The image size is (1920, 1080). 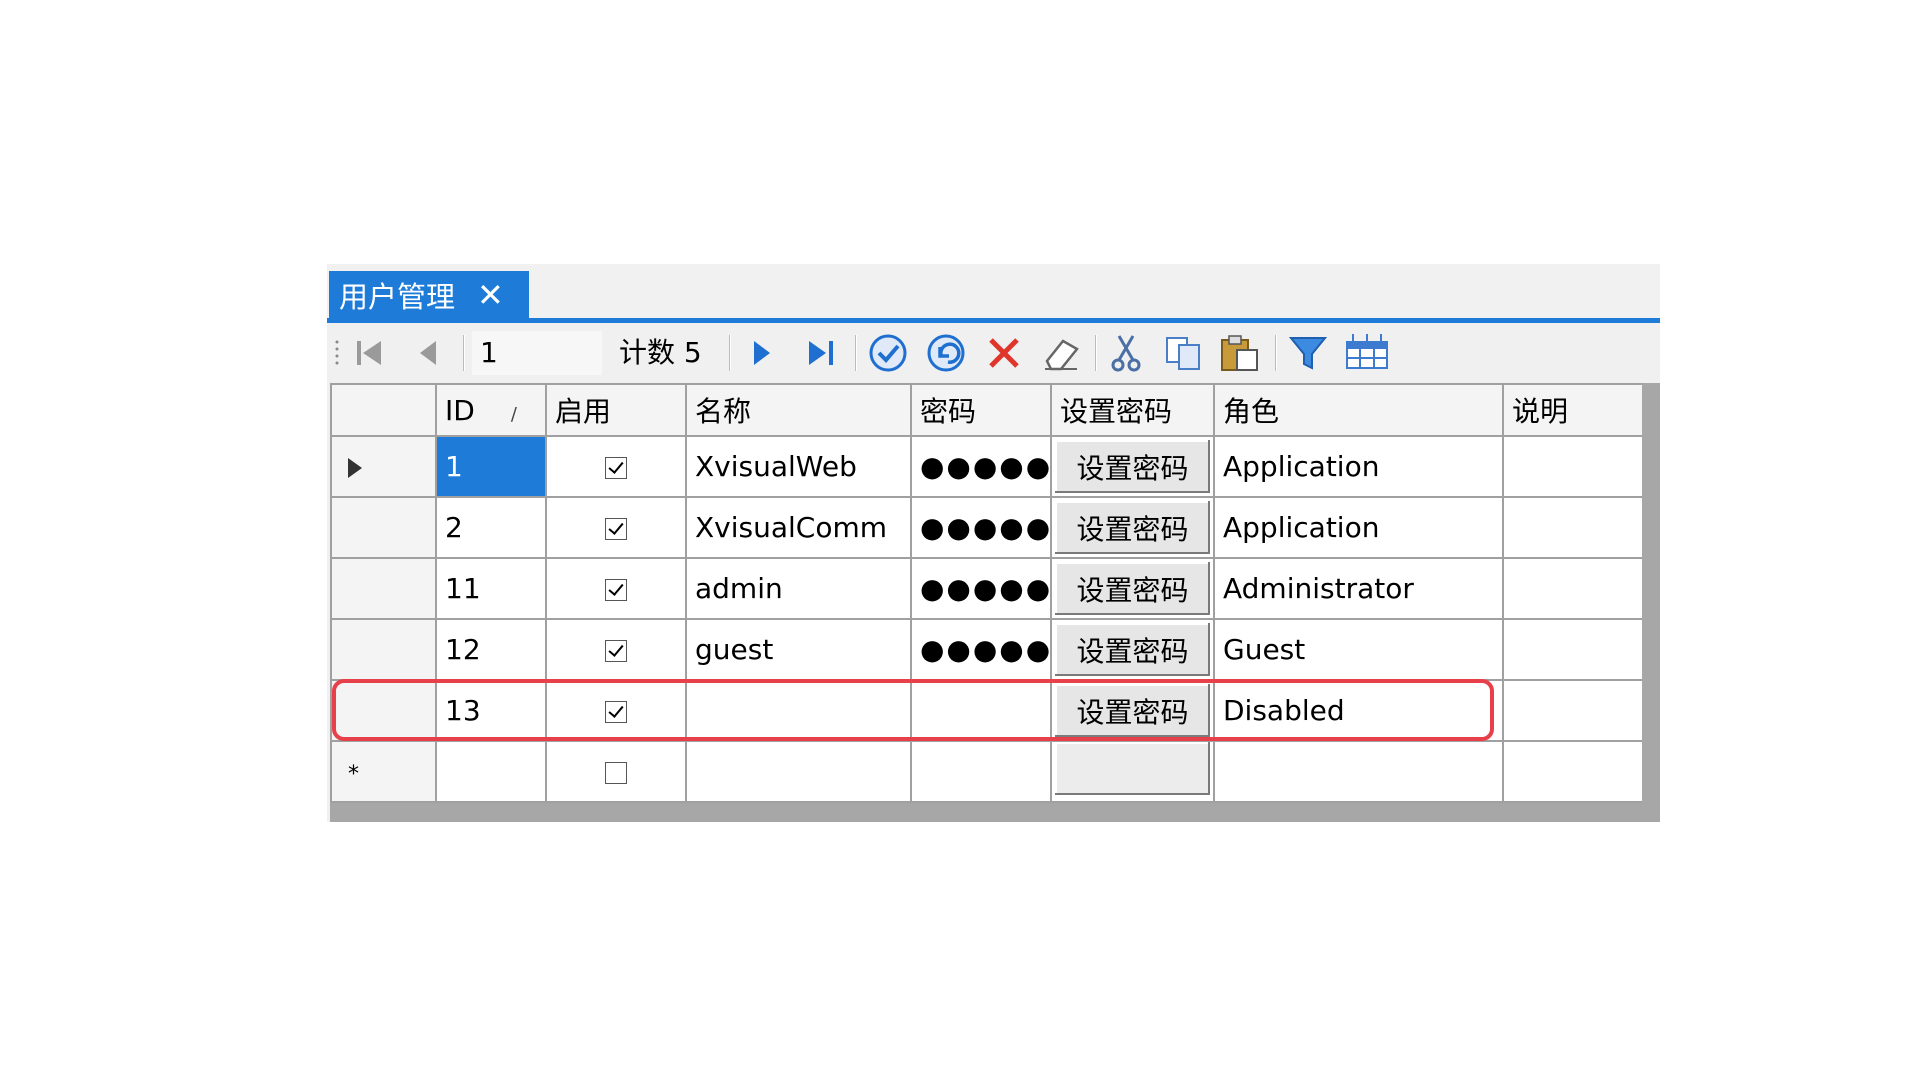 I want to click on next-icon, so click(x=761, y=353).